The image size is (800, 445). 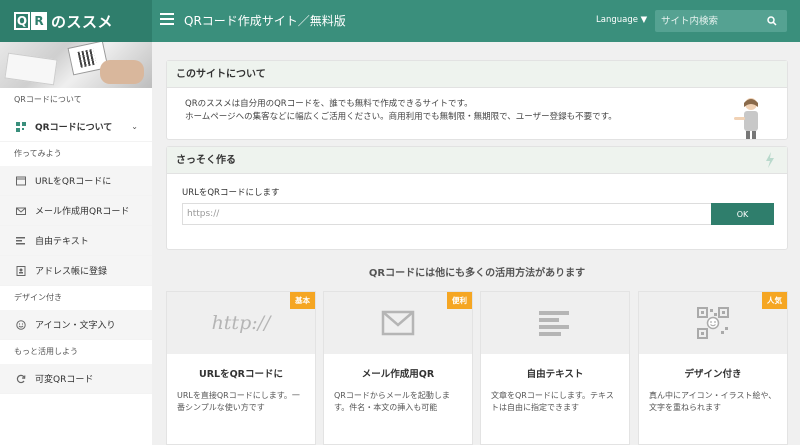 What do you see at coordinates (76, 65) in the screenshot?
I see `sidebar-hero-image` at bounding box center [76, 65].